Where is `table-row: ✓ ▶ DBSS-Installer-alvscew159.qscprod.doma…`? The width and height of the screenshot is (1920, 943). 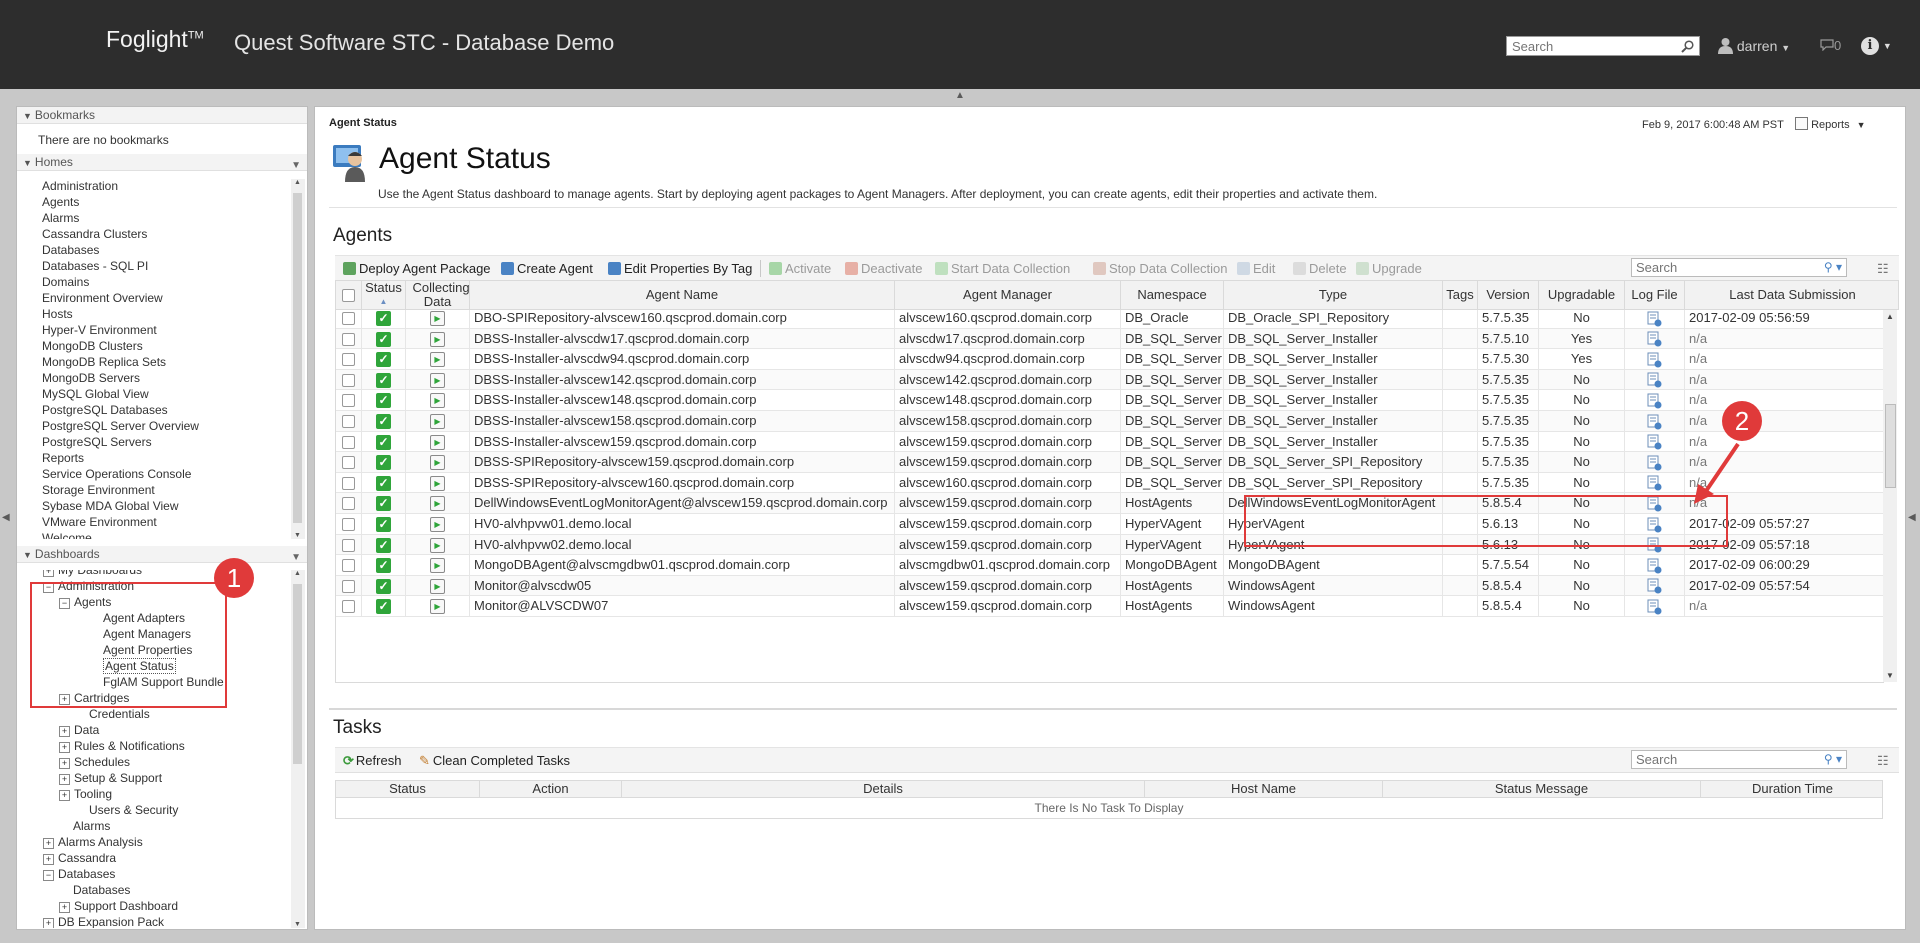 table-row: ✓ ▶ DBSS-Installer-alvscew159.qscprod.doma… is located at coordinates (1110, 442).